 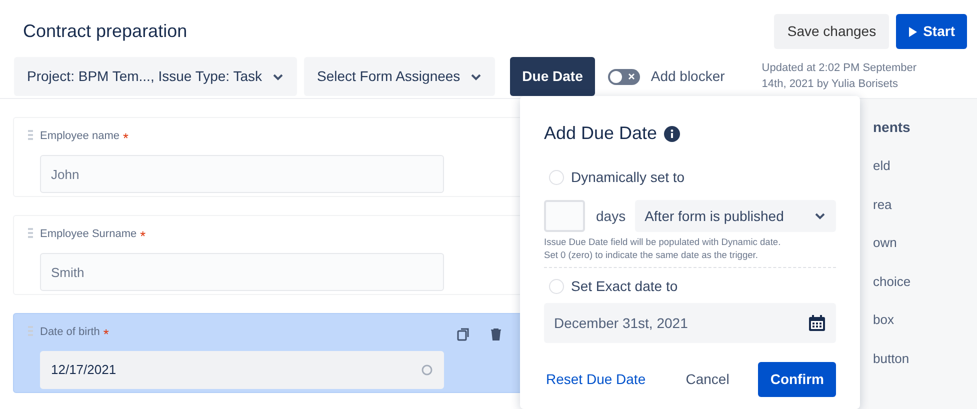 I want to click on field-label: Employee name, so click(x=80, y=136).